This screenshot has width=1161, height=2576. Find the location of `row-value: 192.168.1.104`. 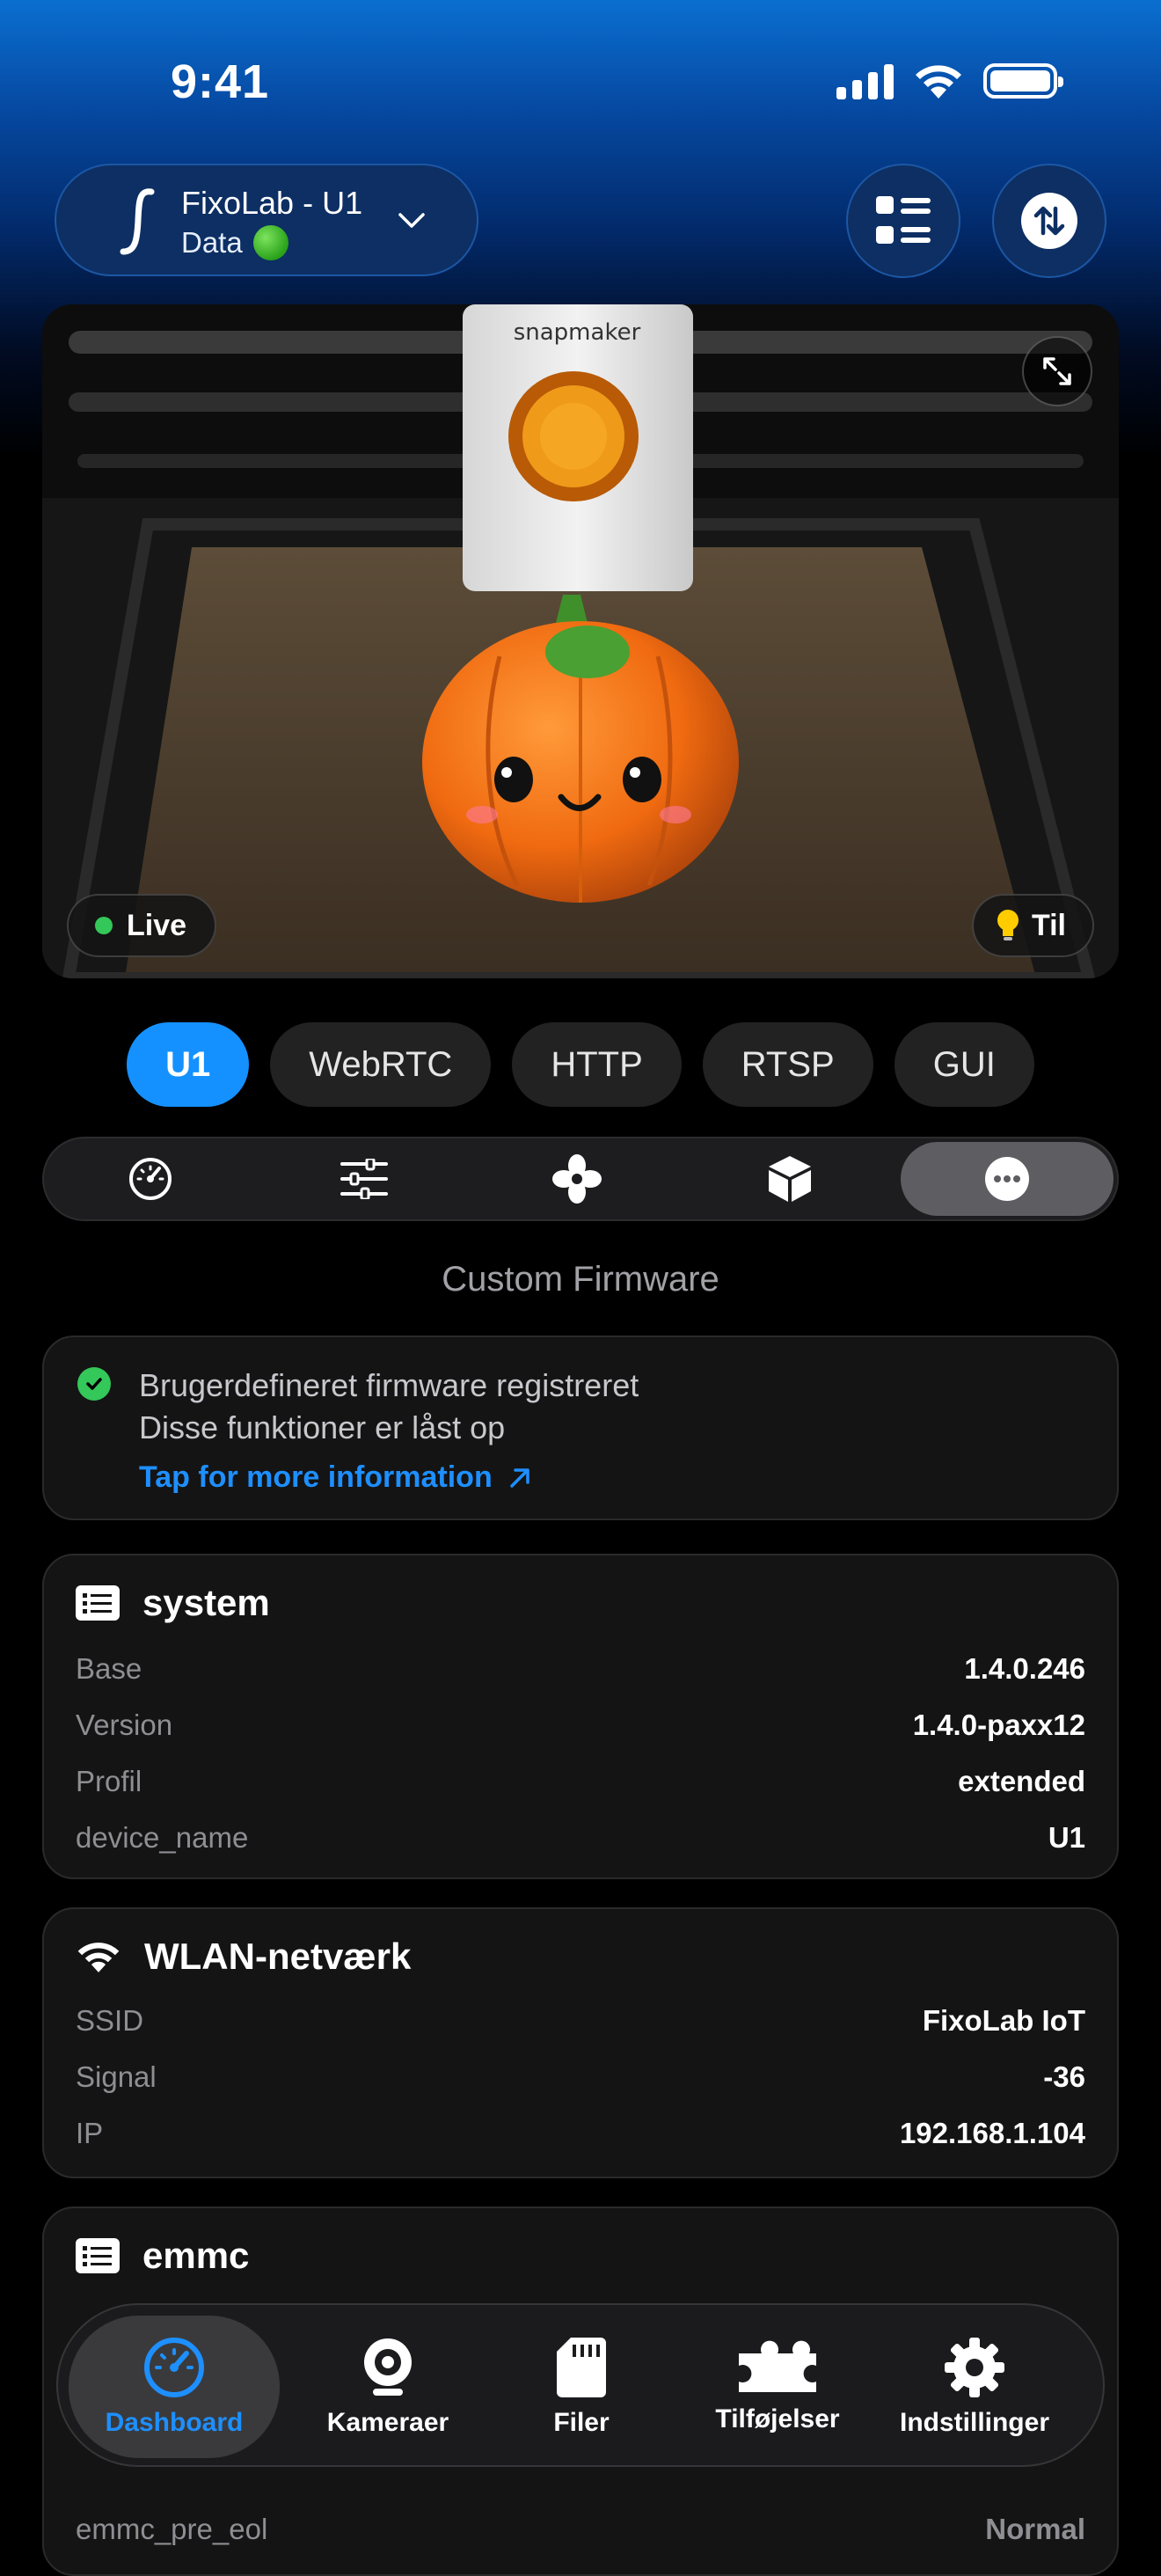

row-value: 192.168.1.104 is located at coordinates (992, 2133).